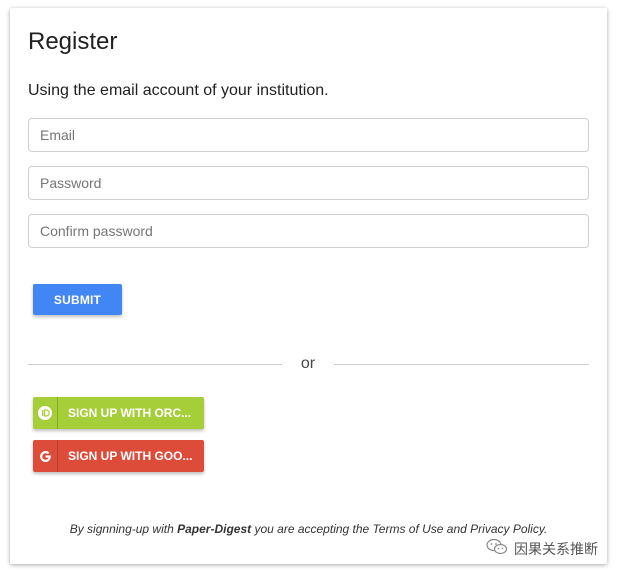  What do you see at coordinates (155, 364) in the screenshot?
I see `divider-left` at bounding box center [155, 364].